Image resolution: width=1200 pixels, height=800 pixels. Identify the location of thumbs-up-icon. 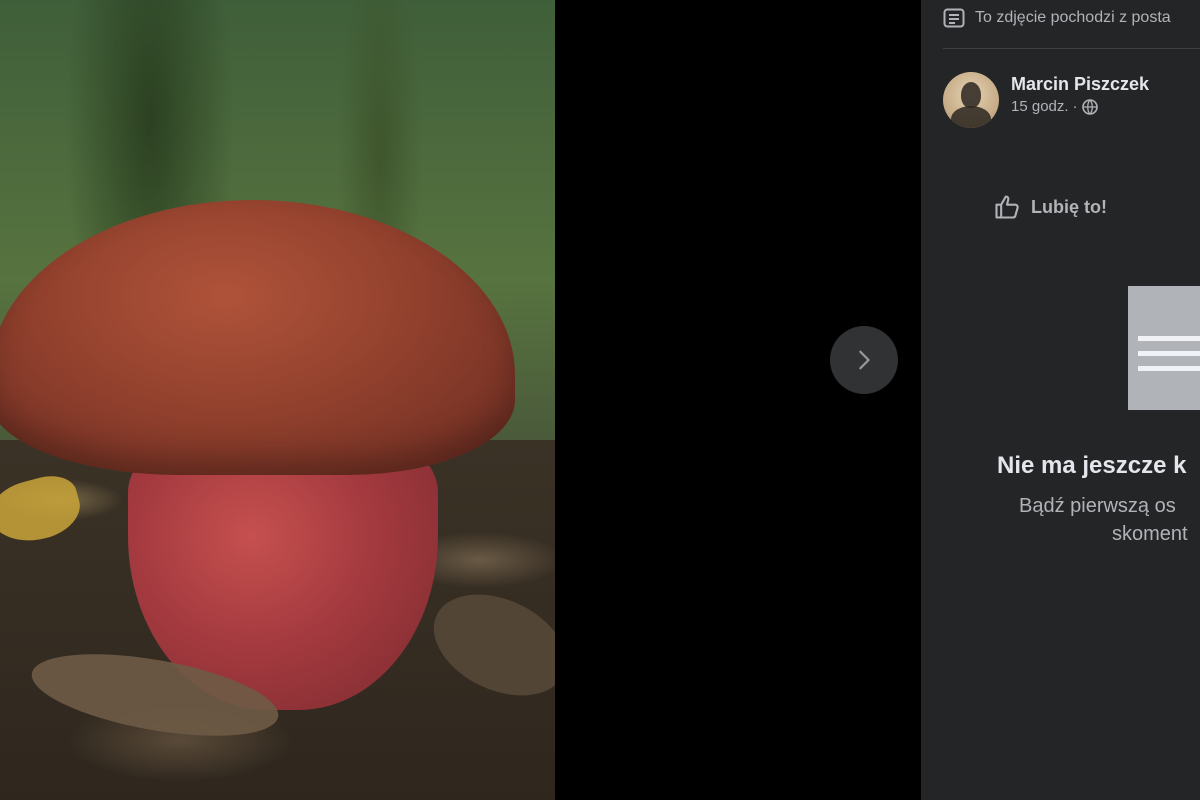
(1007, 207).